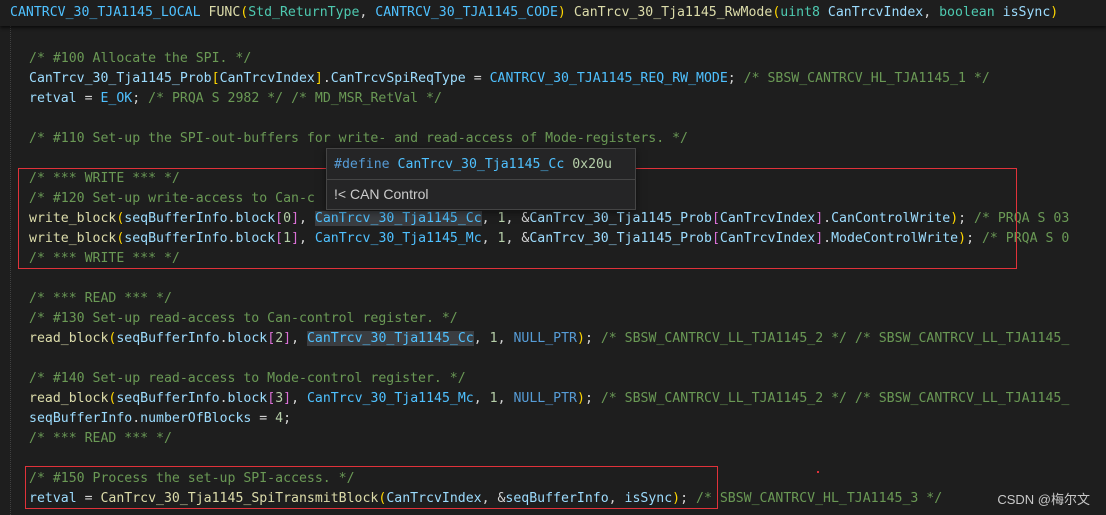 The width and height of the screenshot is (1106, 515). Describe the element at coordinates (224, 12) in the screenshot. I see `sig-func-keyword: FUNC` at that location.